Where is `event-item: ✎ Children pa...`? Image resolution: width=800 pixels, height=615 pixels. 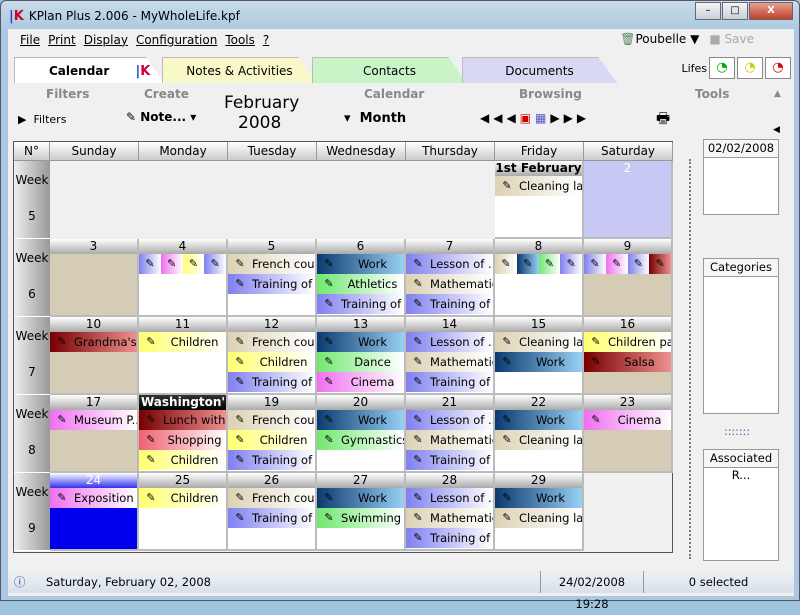
event-item: ✎ Children pa... is located at coordinates (627, 342).